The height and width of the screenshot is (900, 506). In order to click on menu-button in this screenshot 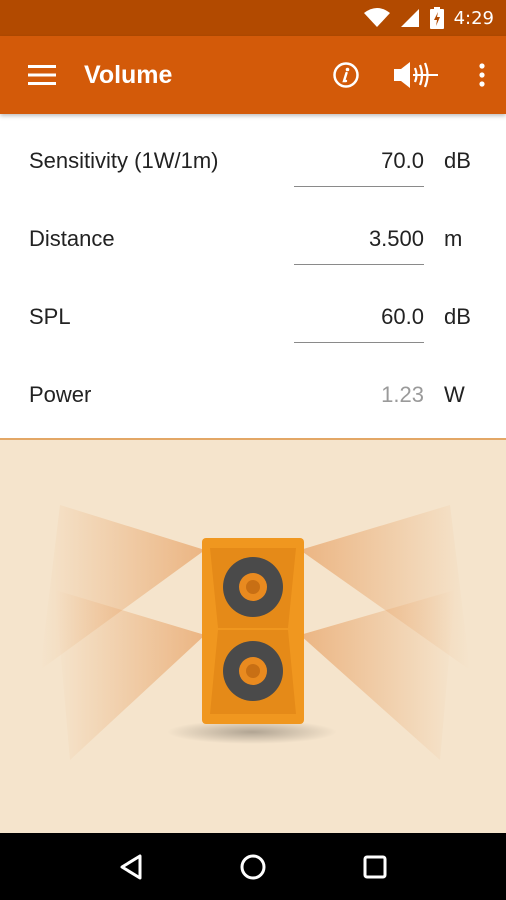, I will do `click(42, 75)`.